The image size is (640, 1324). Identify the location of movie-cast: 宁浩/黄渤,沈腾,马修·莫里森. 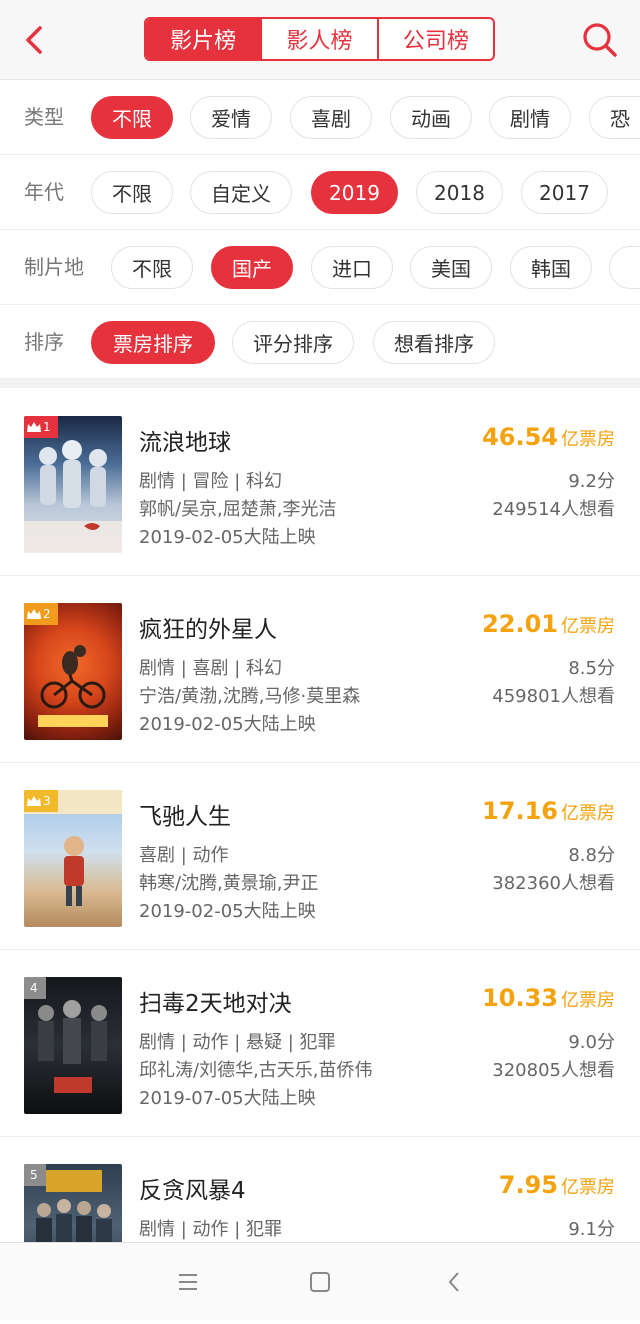
(250, 696).